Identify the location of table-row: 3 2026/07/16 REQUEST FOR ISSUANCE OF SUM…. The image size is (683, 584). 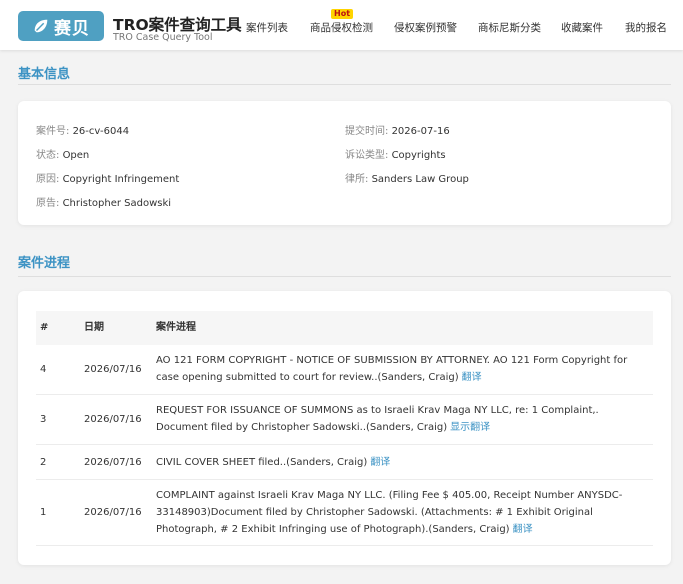
(344, 420).